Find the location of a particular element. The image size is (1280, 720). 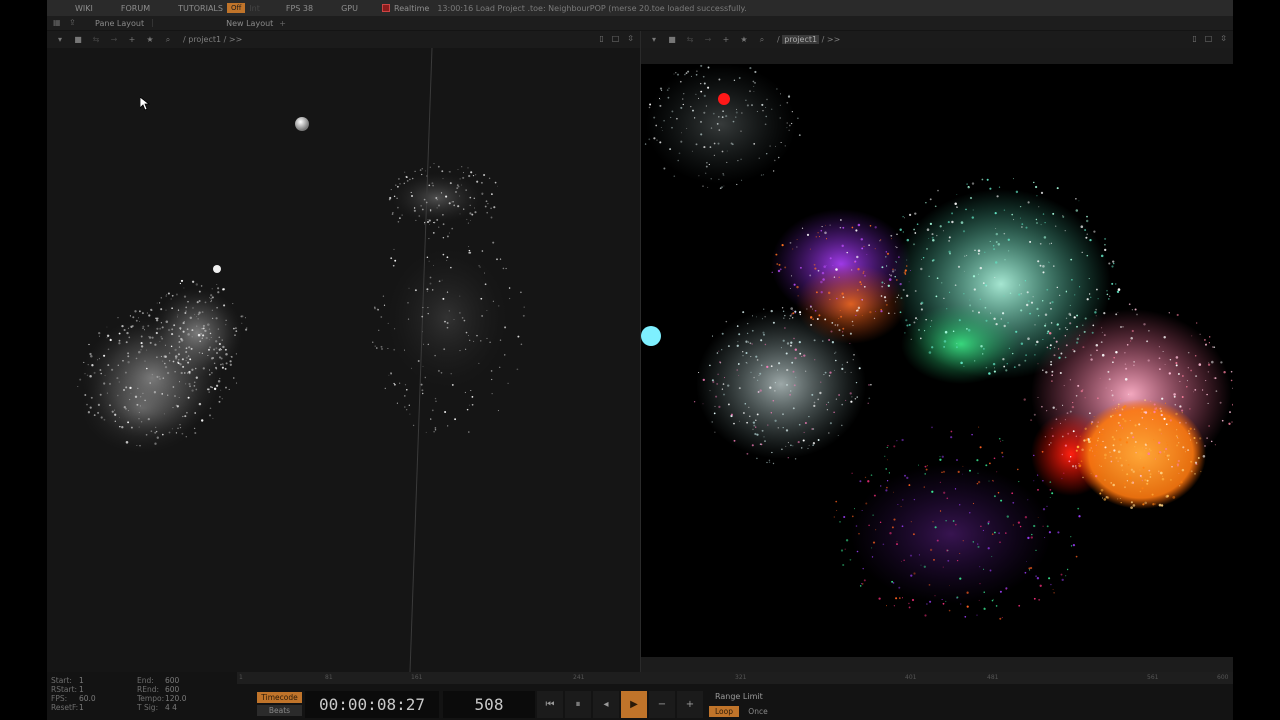

fps-field: 60.0 is located at coordinates (108, 698).